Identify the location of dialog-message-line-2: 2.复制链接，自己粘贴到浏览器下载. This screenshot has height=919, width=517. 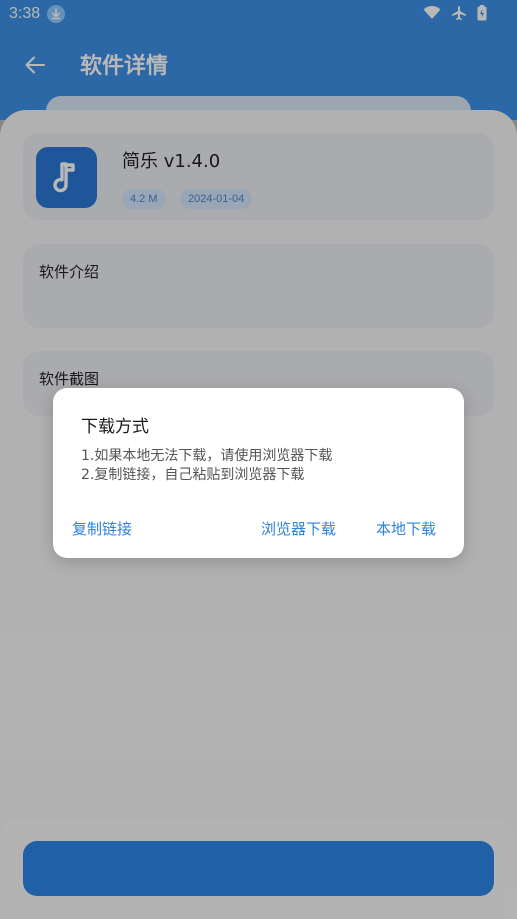
(193, 475).